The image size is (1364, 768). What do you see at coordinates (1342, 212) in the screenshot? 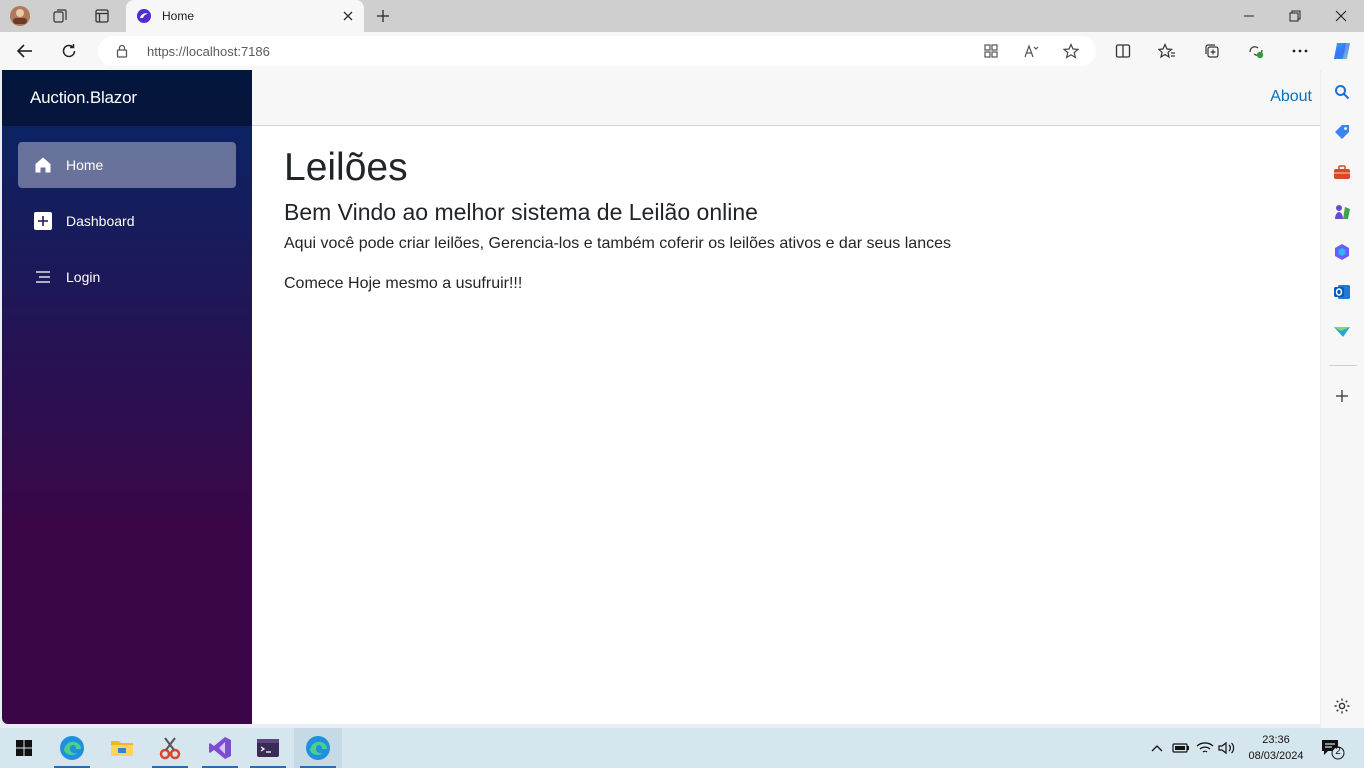
I see `games-icon` at bounding box center [1342, 212].